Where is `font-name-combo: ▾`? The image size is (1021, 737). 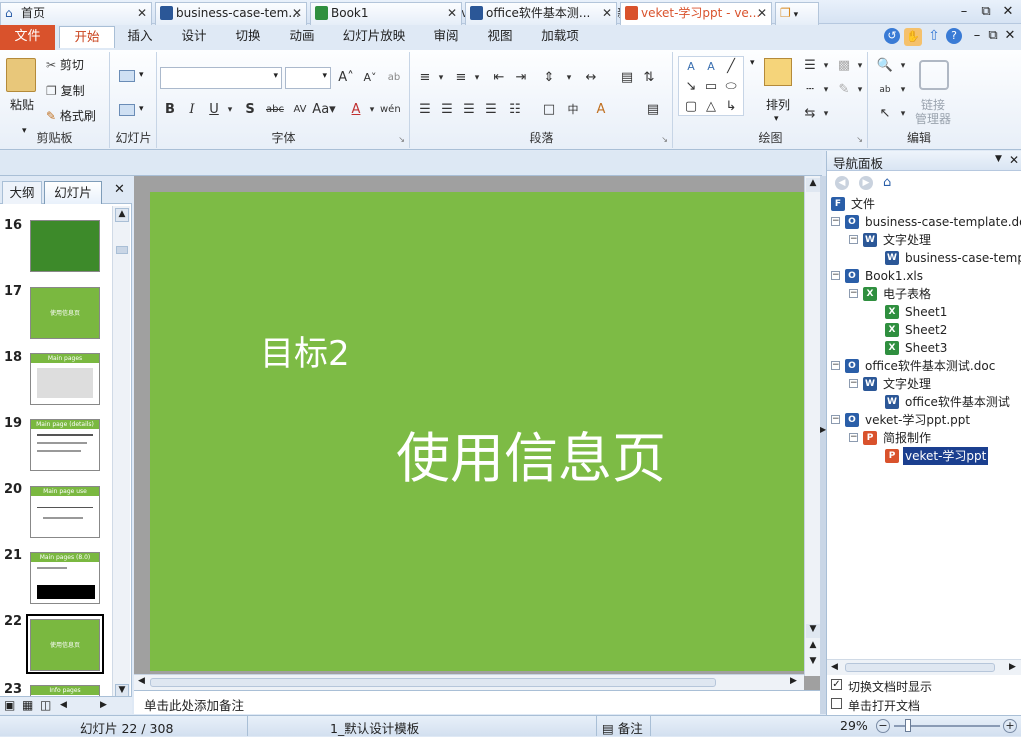
font-name-combo: ▾ is located at coordinates (221, 78).